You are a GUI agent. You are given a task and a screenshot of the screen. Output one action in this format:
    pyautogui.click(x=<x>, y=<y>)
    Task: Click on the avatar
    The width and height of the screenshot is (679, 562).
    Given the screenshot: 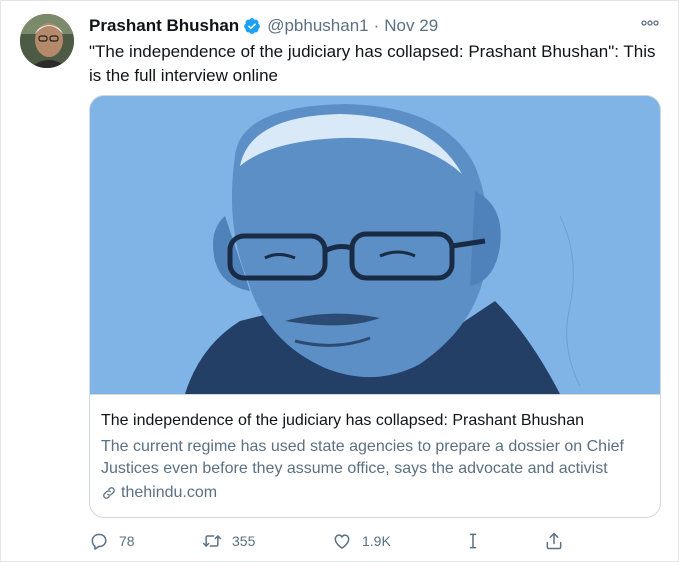 What is the action you would take?
    pyautogui.click(x=47, y=41)
    